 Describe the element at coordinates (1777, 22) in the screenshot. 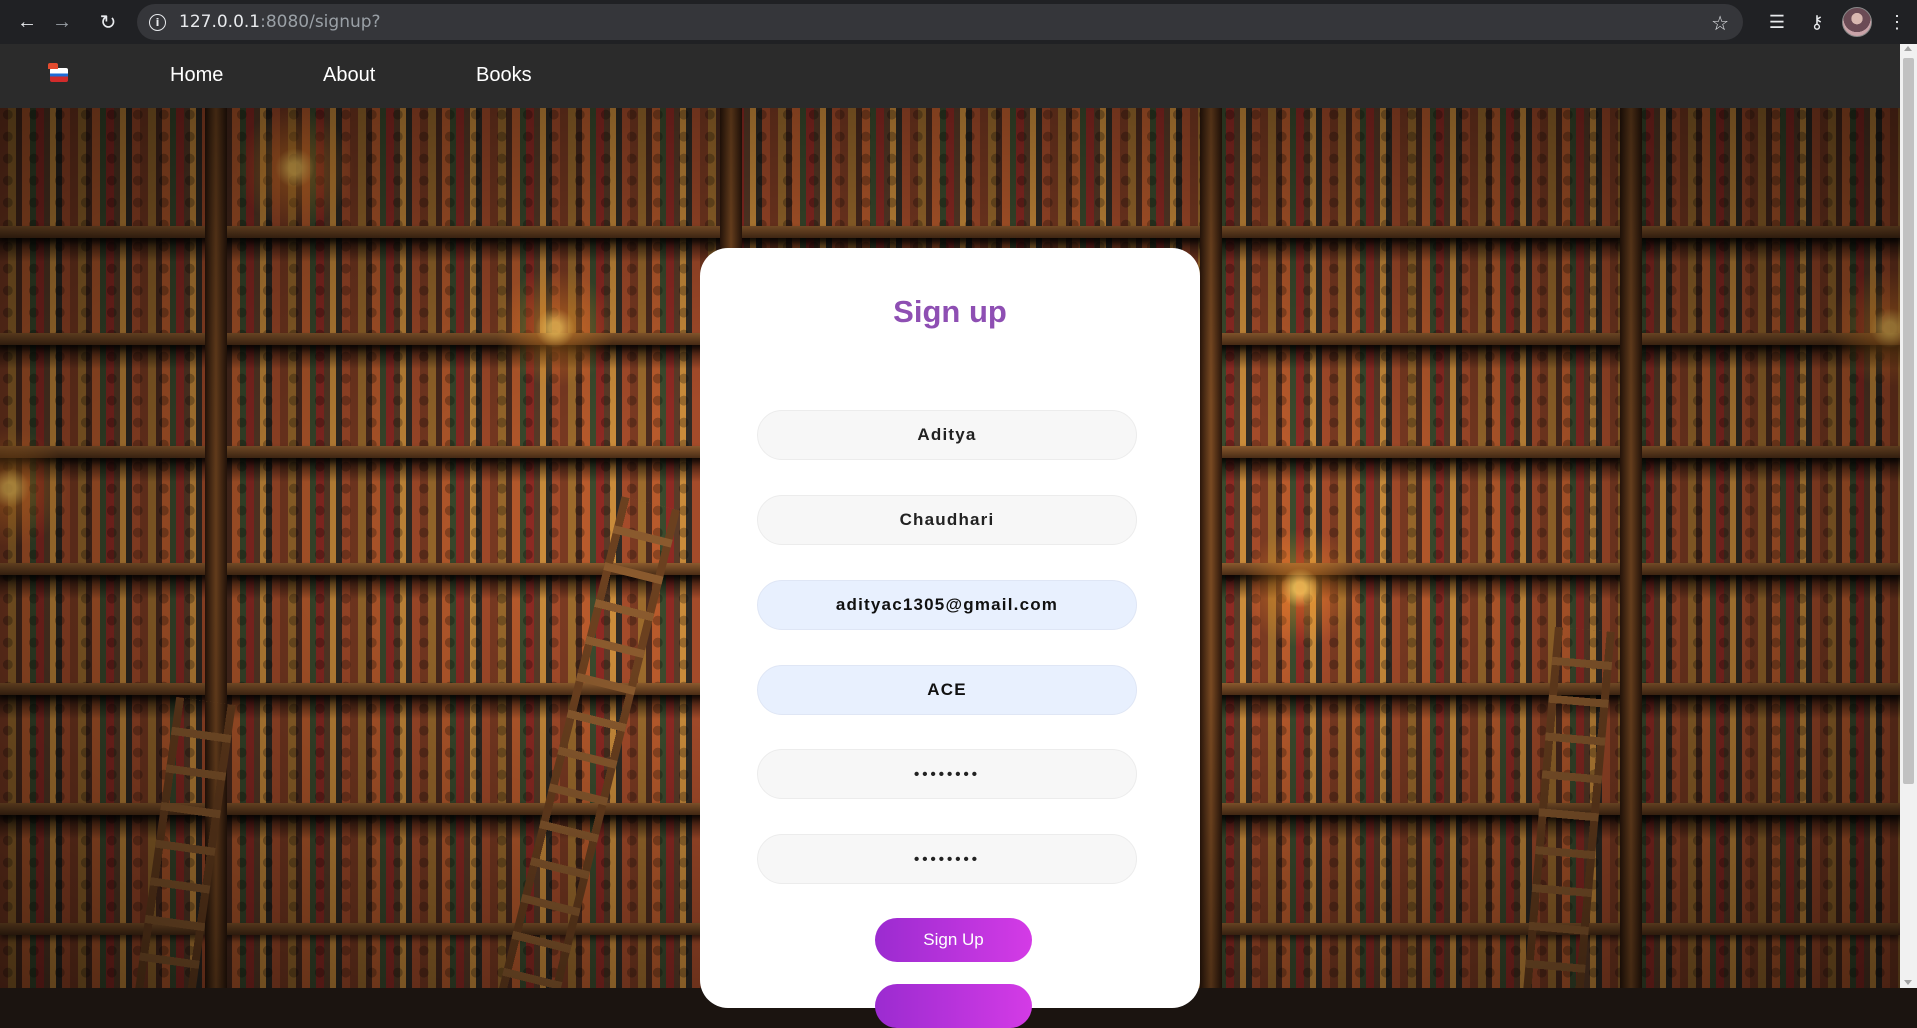

I see `media-queue-icon: ☰` at that location.